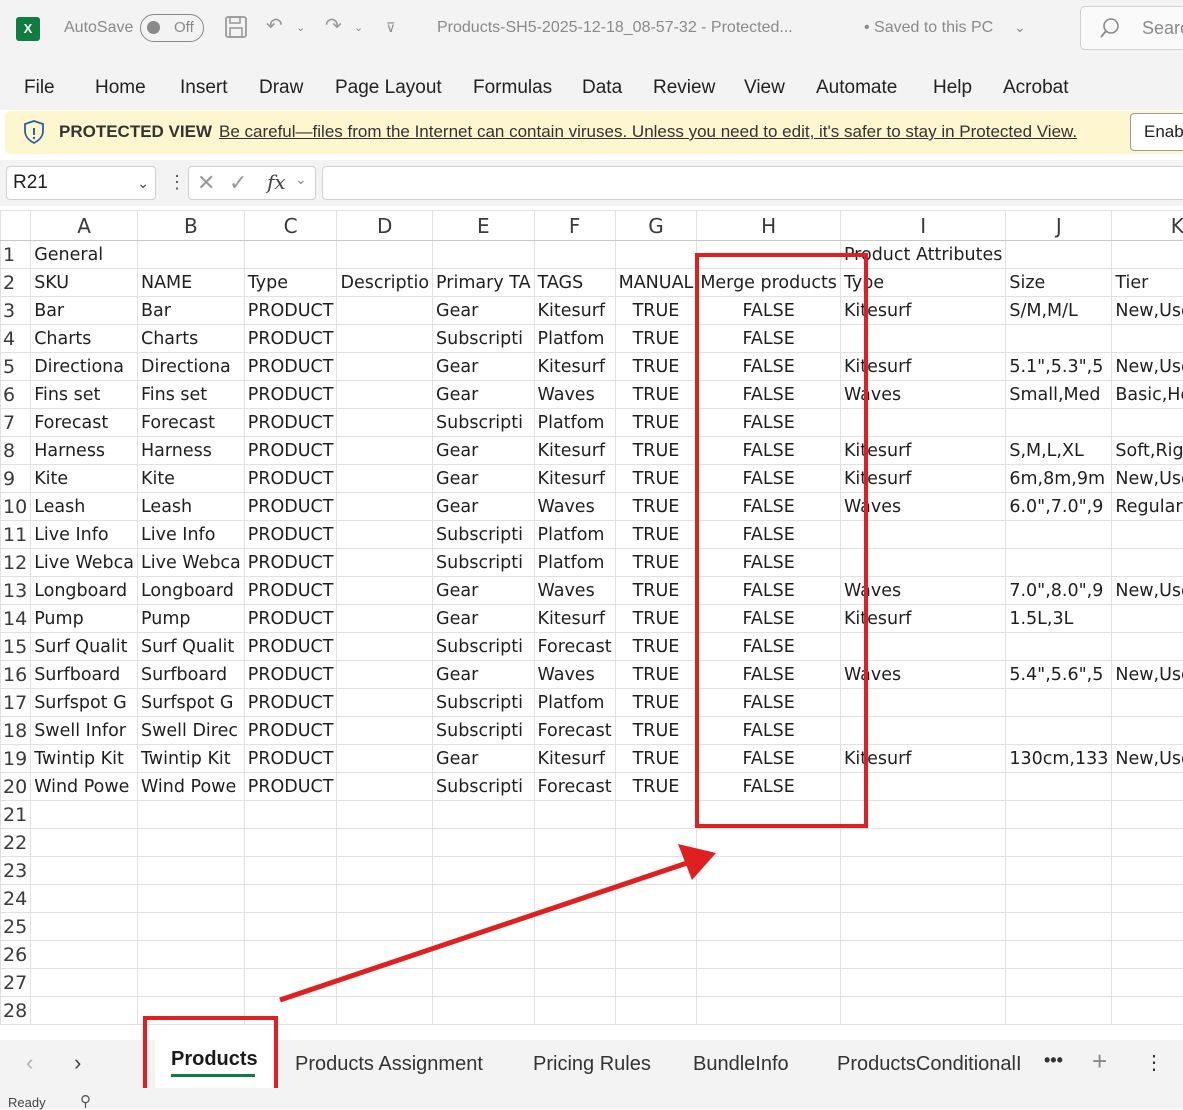 This screenshot has width=1183, height=1110. I want to click on cell-k11, so click(1147, 535).